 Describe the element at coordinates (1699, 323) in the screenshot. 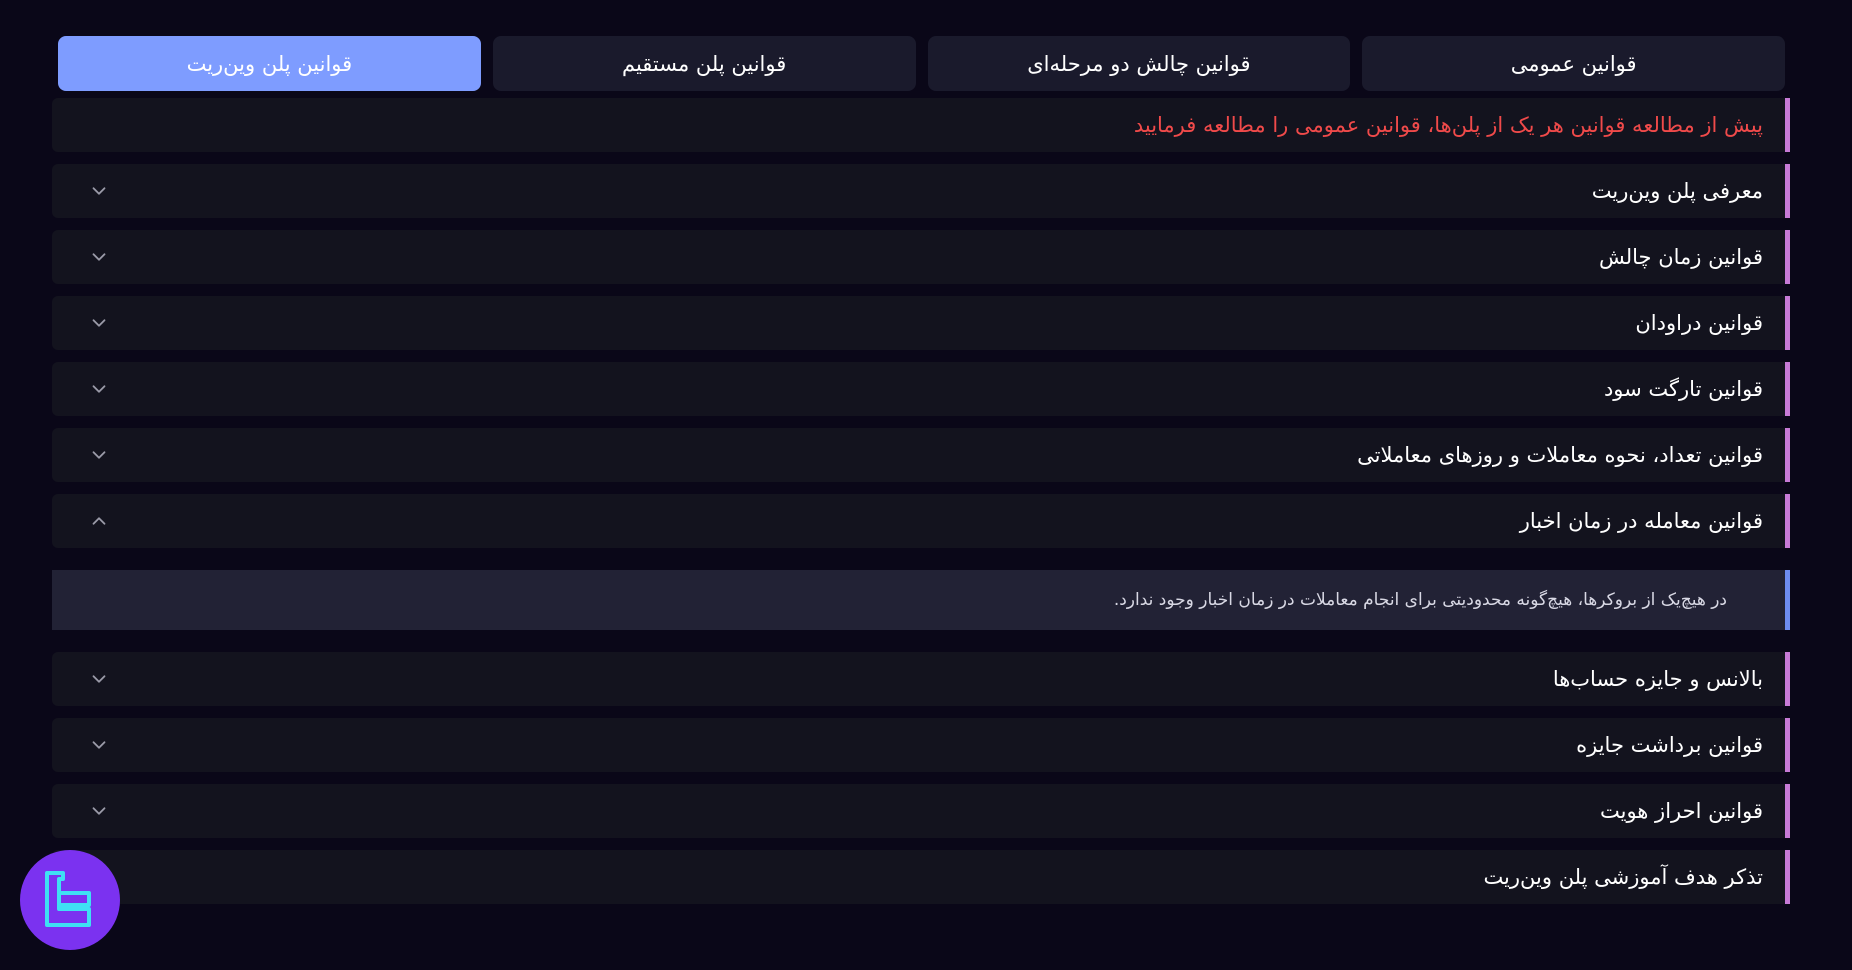

I see `accordion-item-label: قوانین دراودان` at that location.